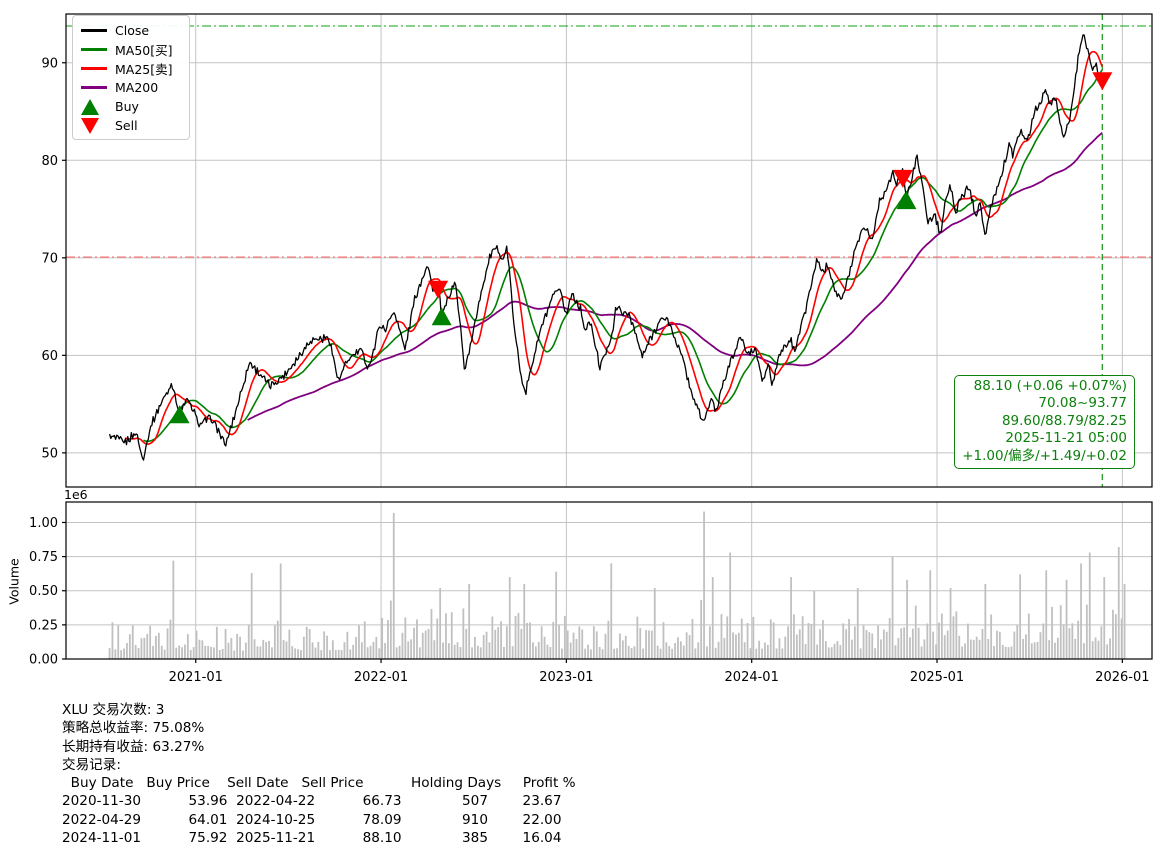 The width and height of the screenshot is (1160, 857). Describe the element at coordinates (94, 68) in the screenshot. I see `ma25-line-swatch` at that location.